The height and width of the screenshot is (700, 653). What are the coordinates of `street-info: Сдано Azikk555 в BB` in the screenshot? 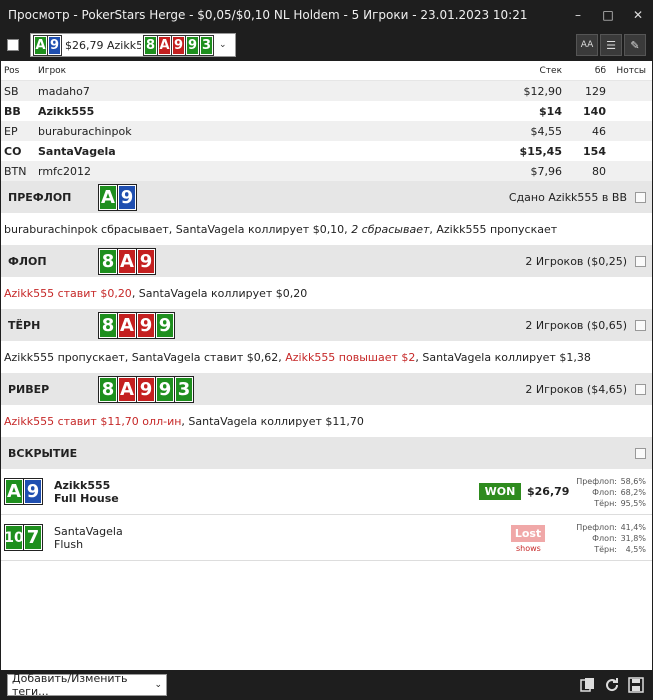 It's located at (567, 197).